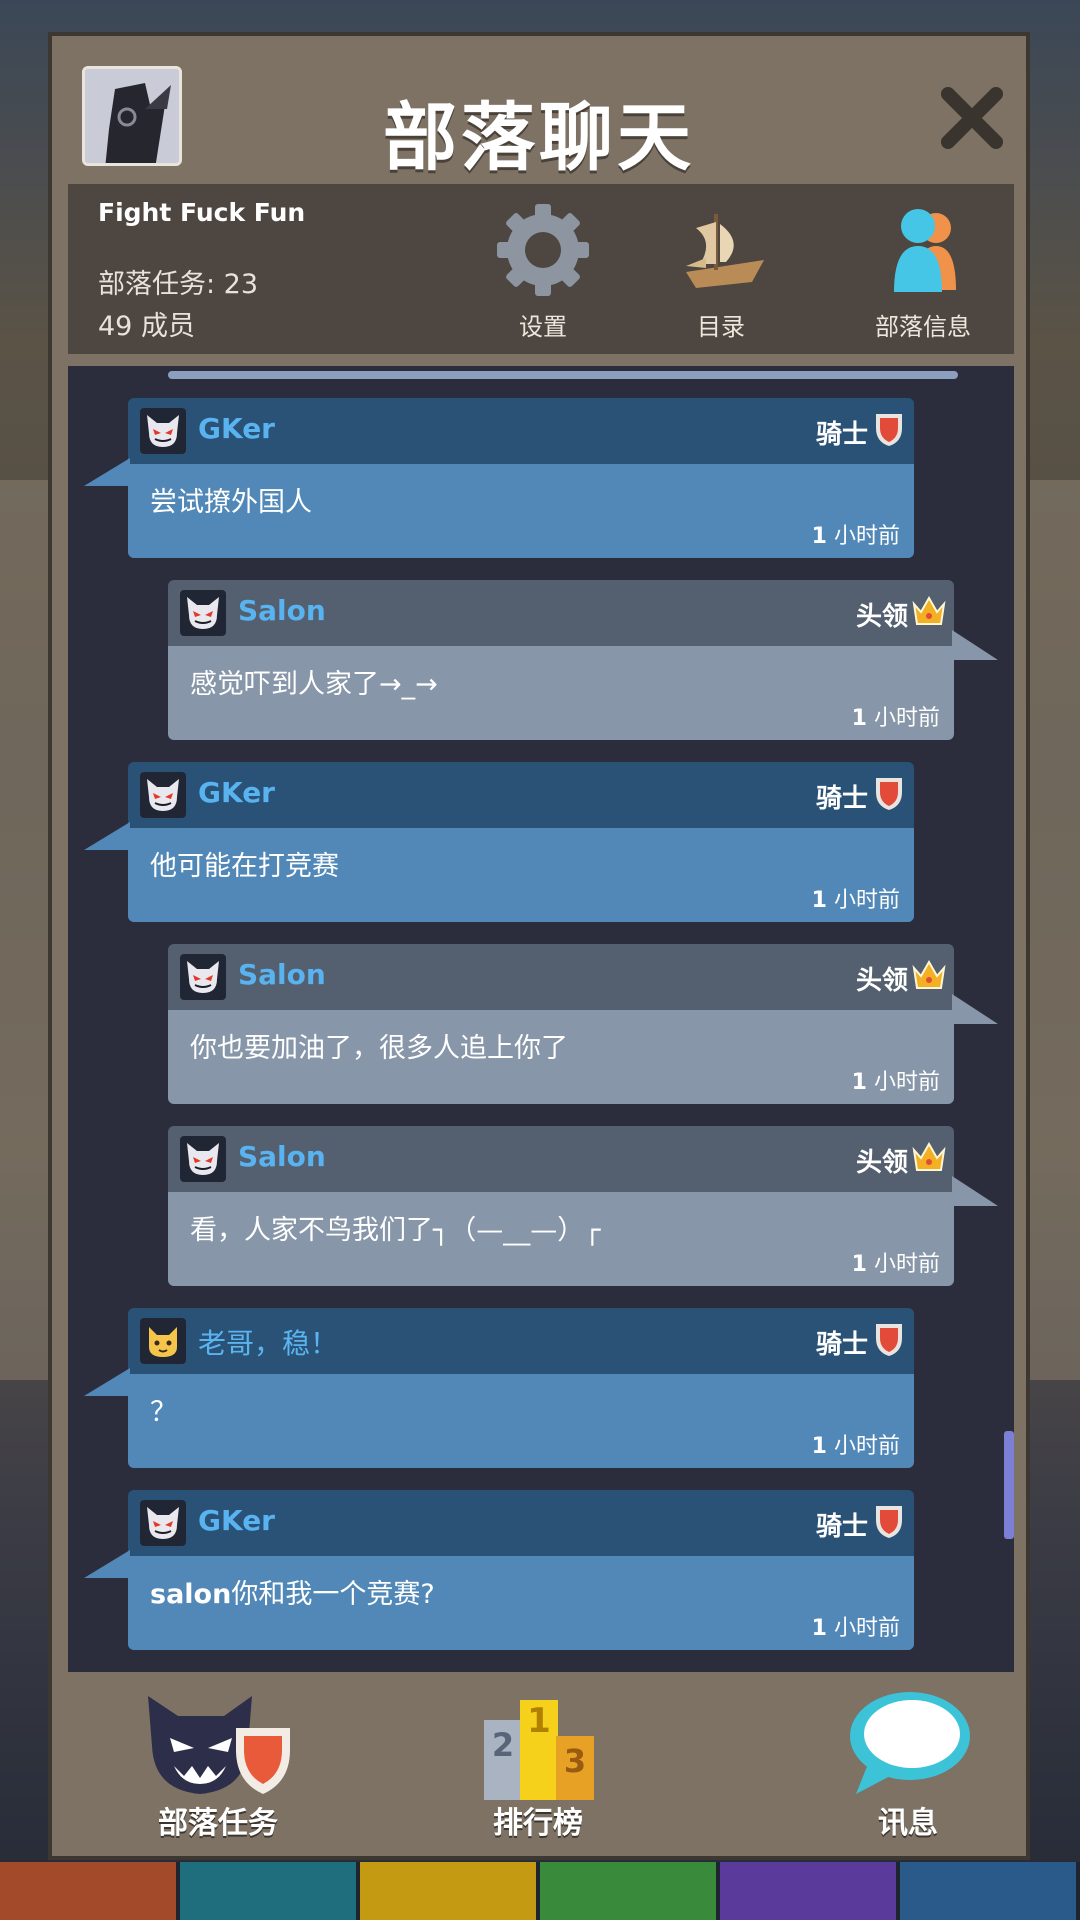 The width and height of the screenshot is (1080, 1920). What do you see at coordinates (202, 212) in the screenshot?
I see `clan-name: Fight Fuck Fun` at bounding box center [202, 212].